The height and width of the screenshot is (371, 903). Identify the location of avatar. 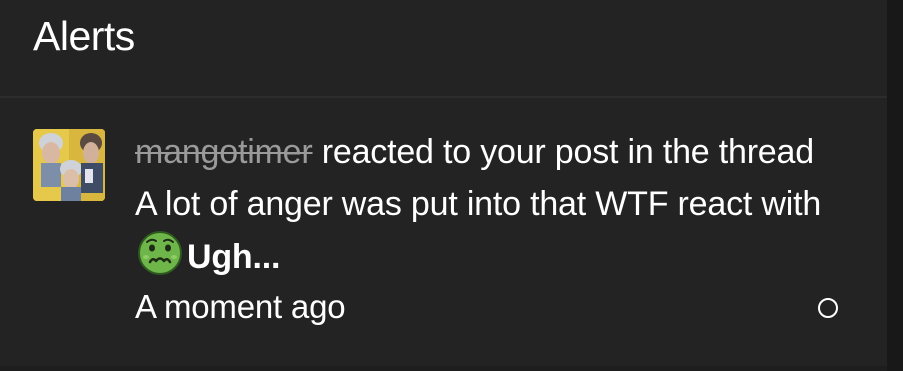
(69, 165).